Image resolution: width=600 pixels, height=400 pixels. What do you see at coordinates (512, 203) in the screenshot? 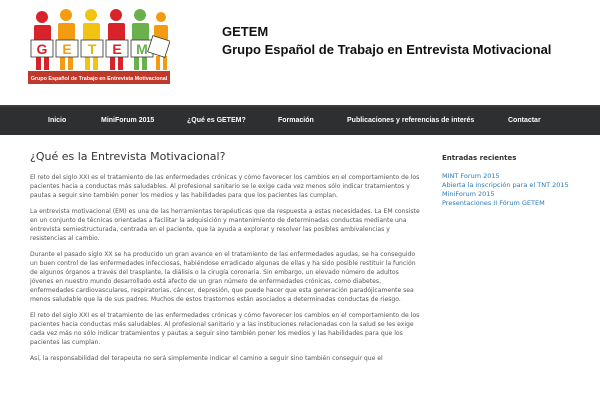
I see `recent-post-link: Presentaciones II Fórum GETEM` at bounding box center [512, 203].